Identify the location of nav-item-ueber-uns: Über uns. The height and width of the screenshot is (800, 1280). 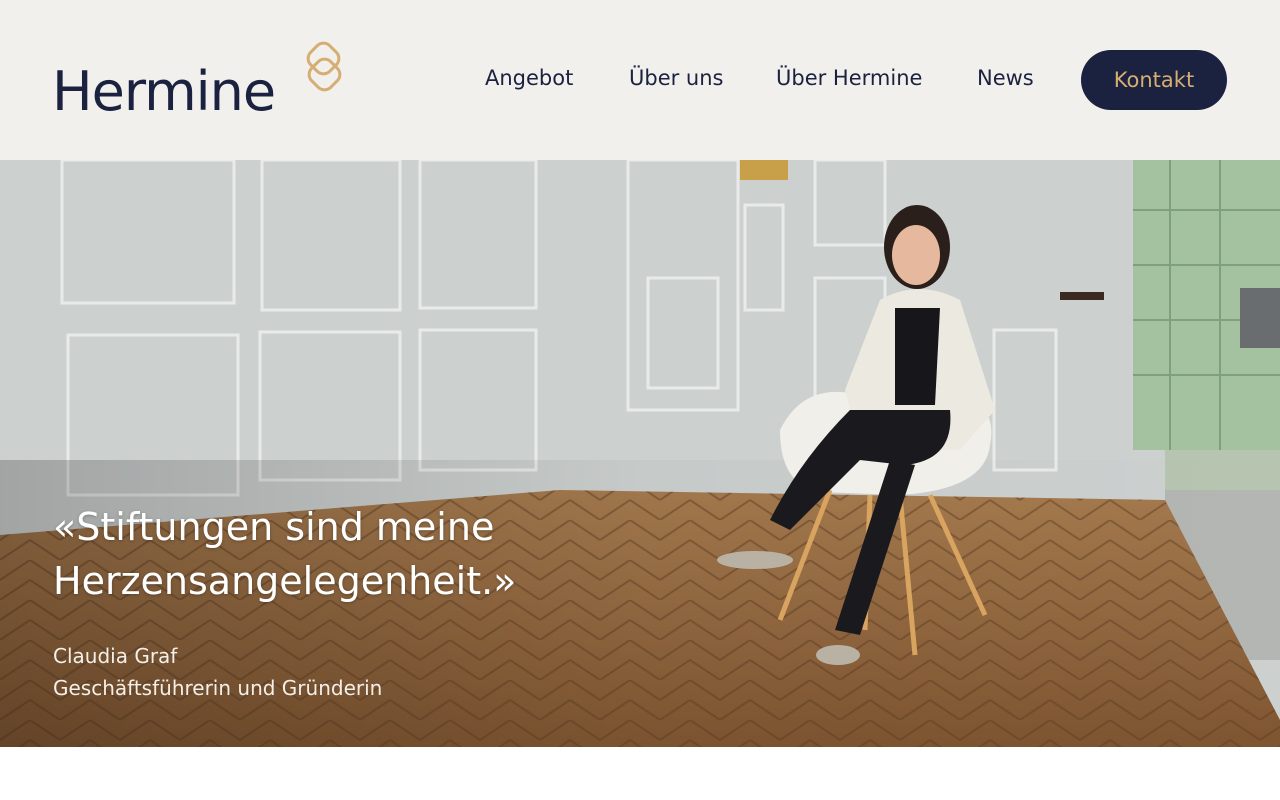
(676, 78).